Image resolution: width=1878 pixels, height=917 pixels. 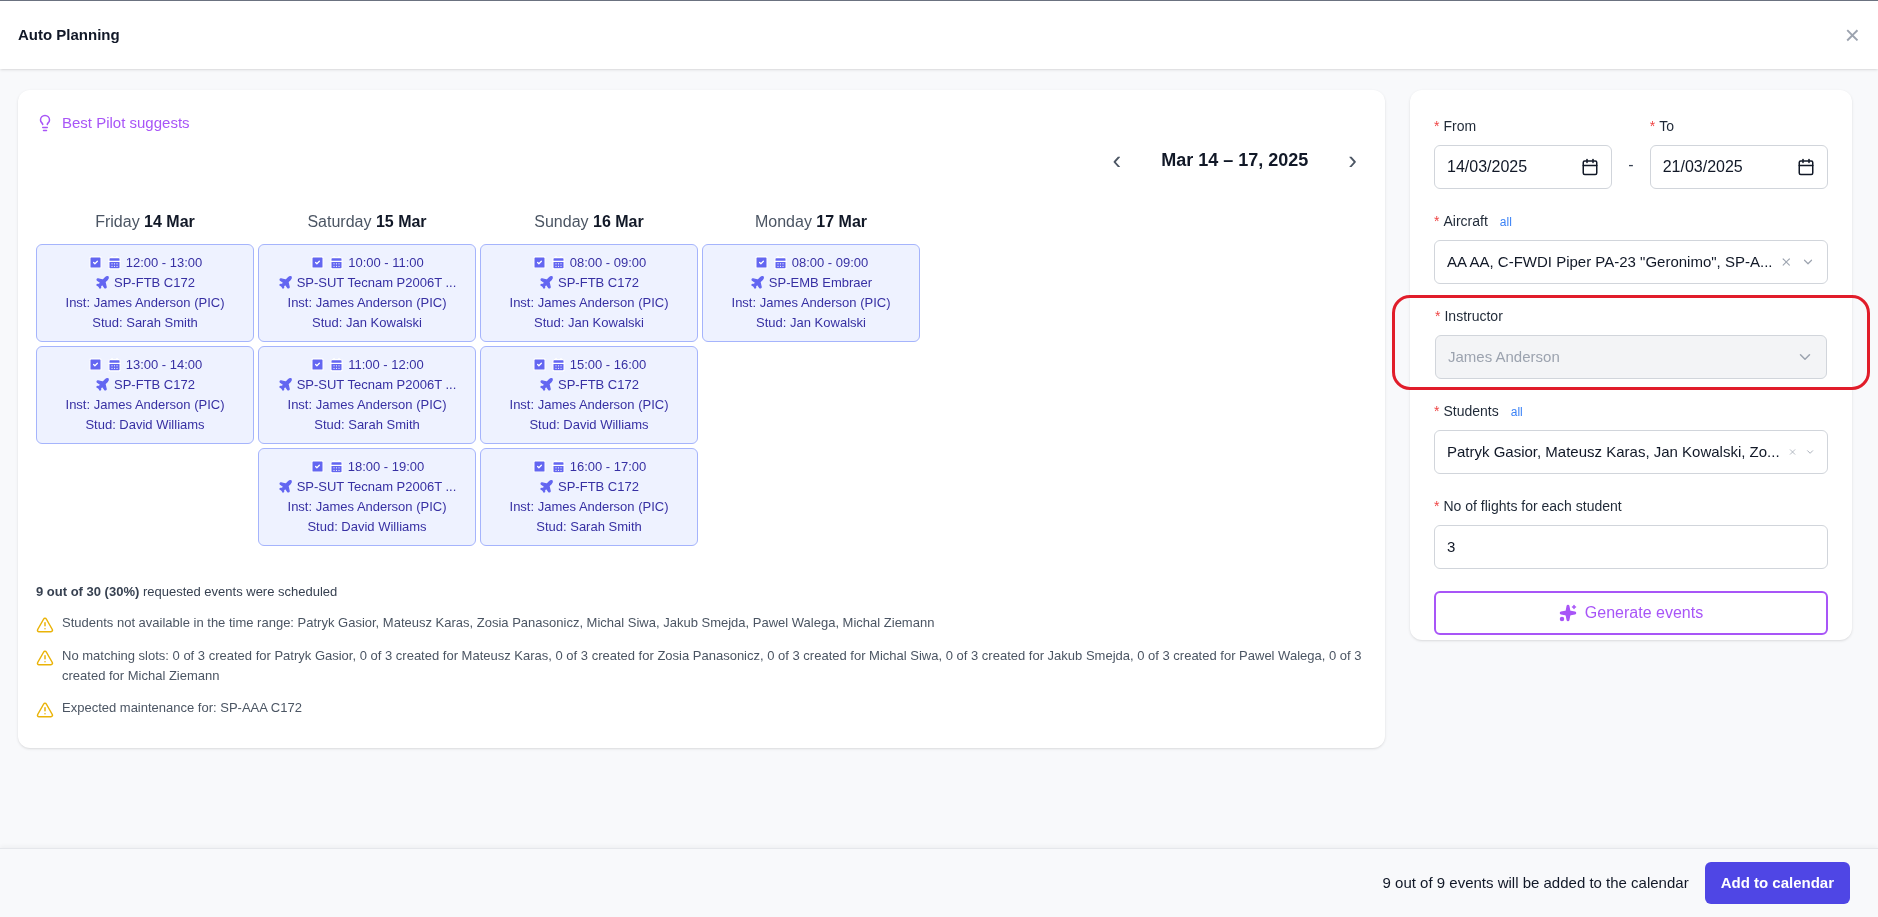 What do you see at coordinates (1235, 160) in the screenshot?
I see `date-range: Mar 14 – 17, 2025` at bounding box center [1235, 160].